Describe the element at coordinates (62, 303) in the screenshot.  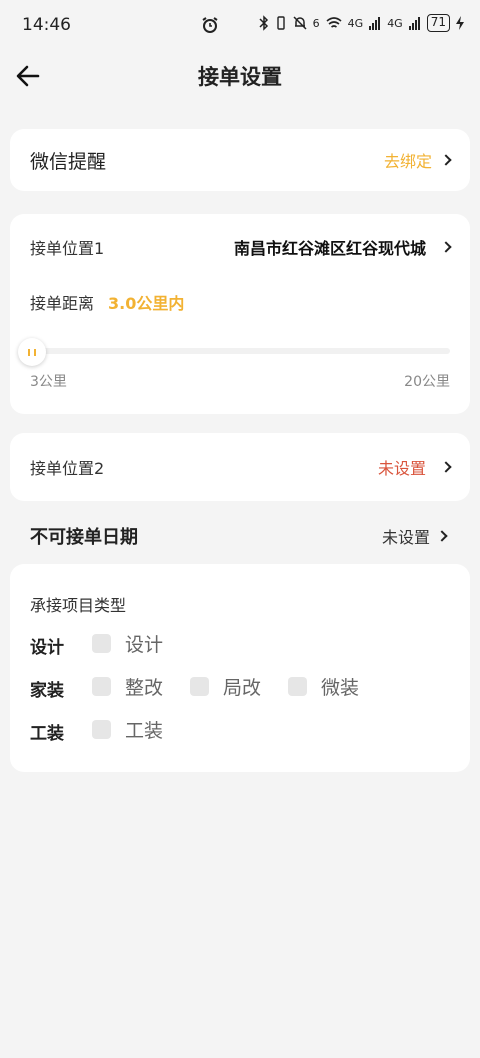
I see `distance-label: 接单距离` at that location.